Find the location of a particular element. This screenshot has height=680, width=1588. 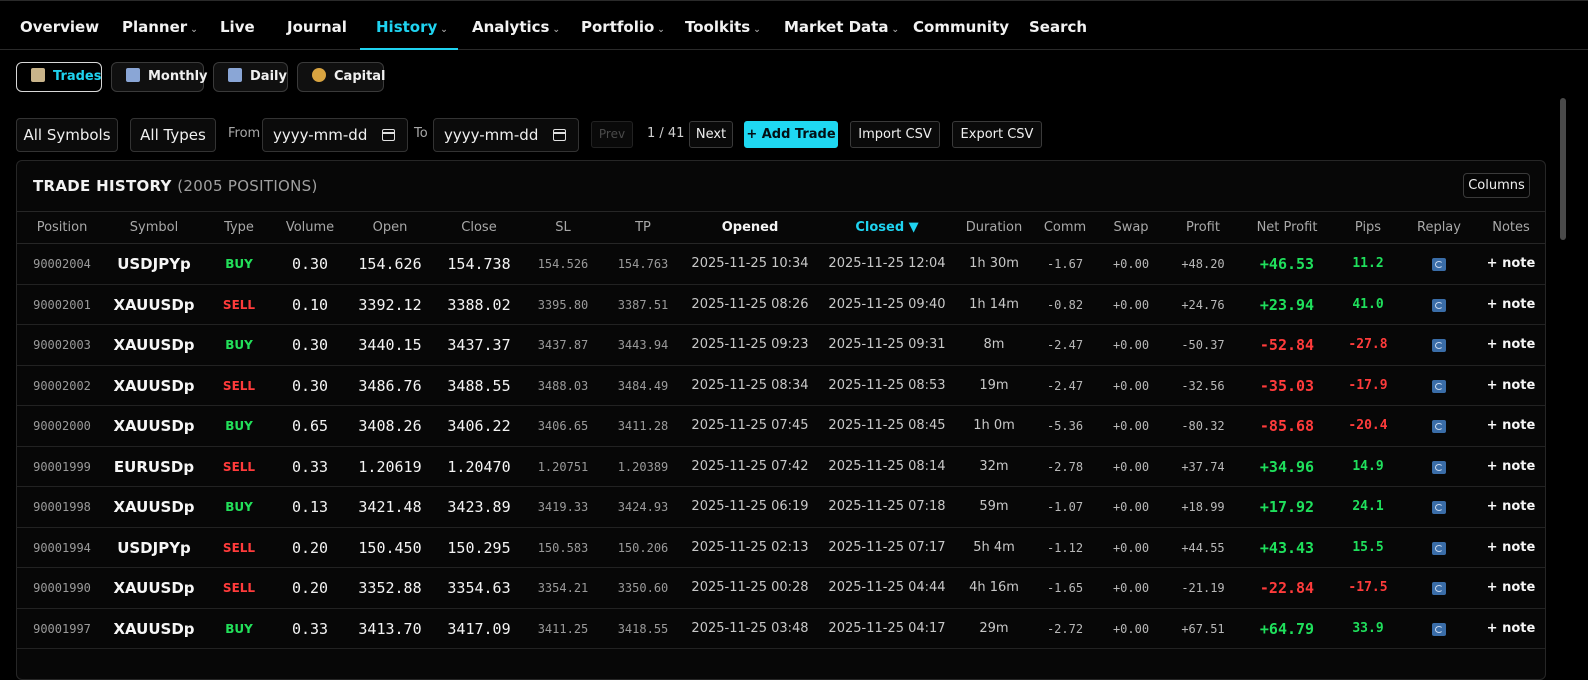

nav-planner: Planner ⌄ is located at coordinates (160, 25).